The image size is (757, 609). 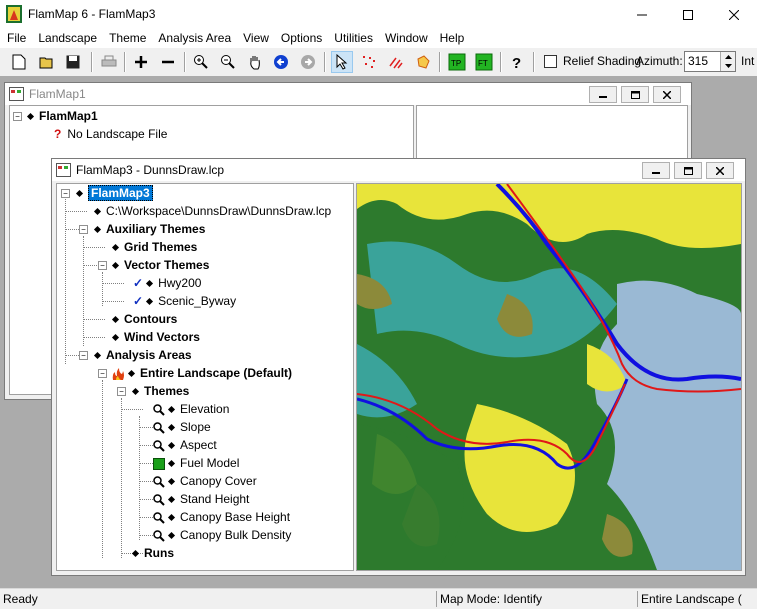 What do you see at coordinates (109, 62) in the screenshot?
I see `print-button` at bounding box center [109, 62].